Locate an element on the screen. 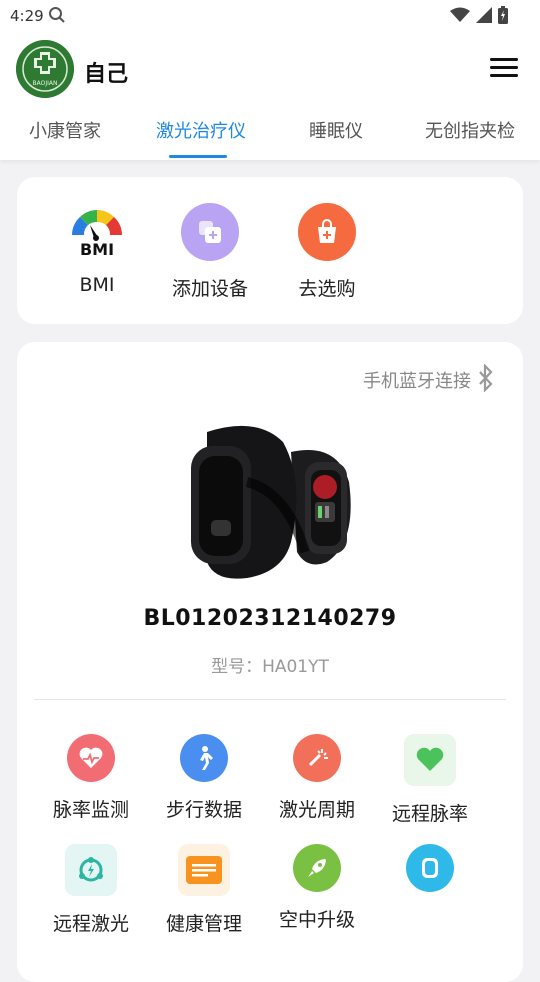 This screenshot has width=540, height=982. laser-cycle-button: 激光周期 is located at coordinates (317, 778).